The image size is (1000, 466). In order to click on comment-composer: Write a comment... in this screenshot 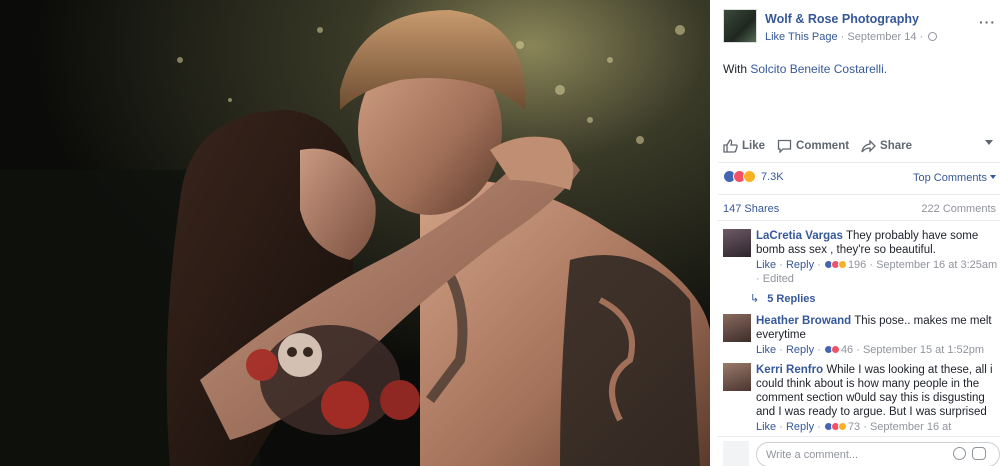, I will do `click(859, 451)`.